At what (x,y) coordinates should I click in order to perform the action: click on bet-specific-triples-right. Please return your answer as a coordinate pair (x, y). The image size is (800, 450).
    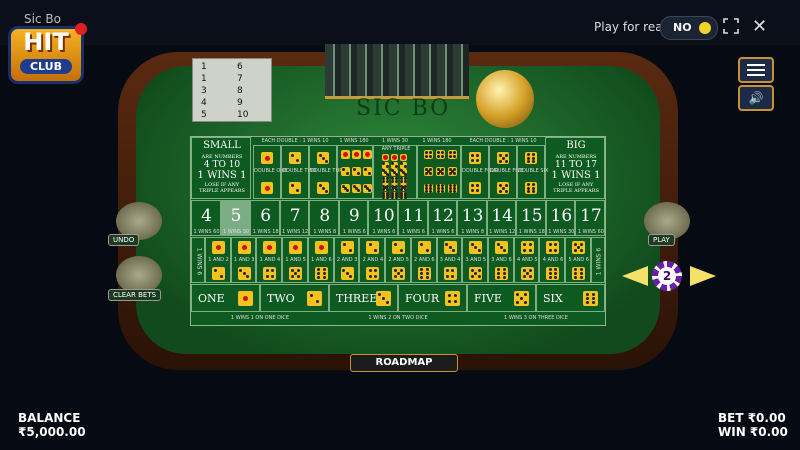
    Looking at the image, I should click on (439, 172).